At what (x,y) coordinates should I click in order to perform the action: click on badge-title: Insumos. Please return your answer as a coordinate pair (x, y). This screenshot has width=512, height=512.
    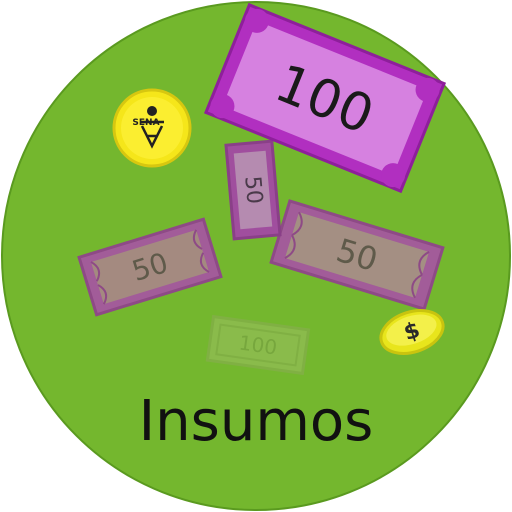
    Looking at the image, I should click on (256, 421).